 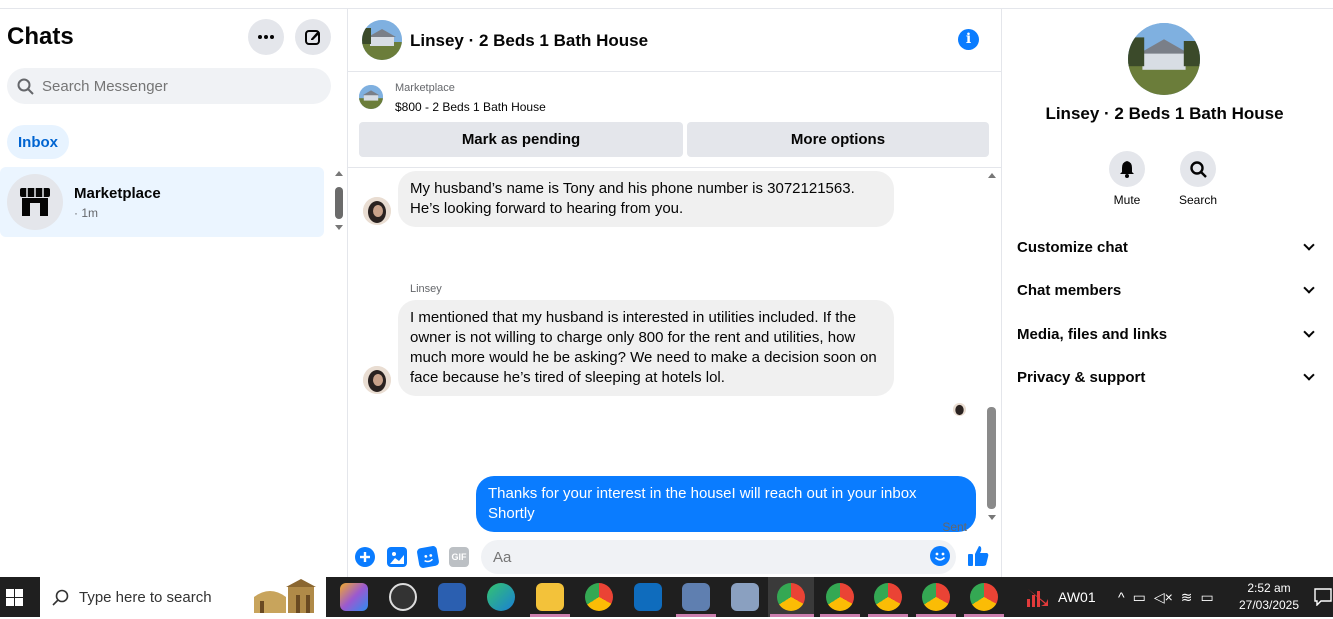 What do you see at coordinates (992, 175) in the screenshot?
I see `scroll-up-icon` at bounding box center [992, 175].